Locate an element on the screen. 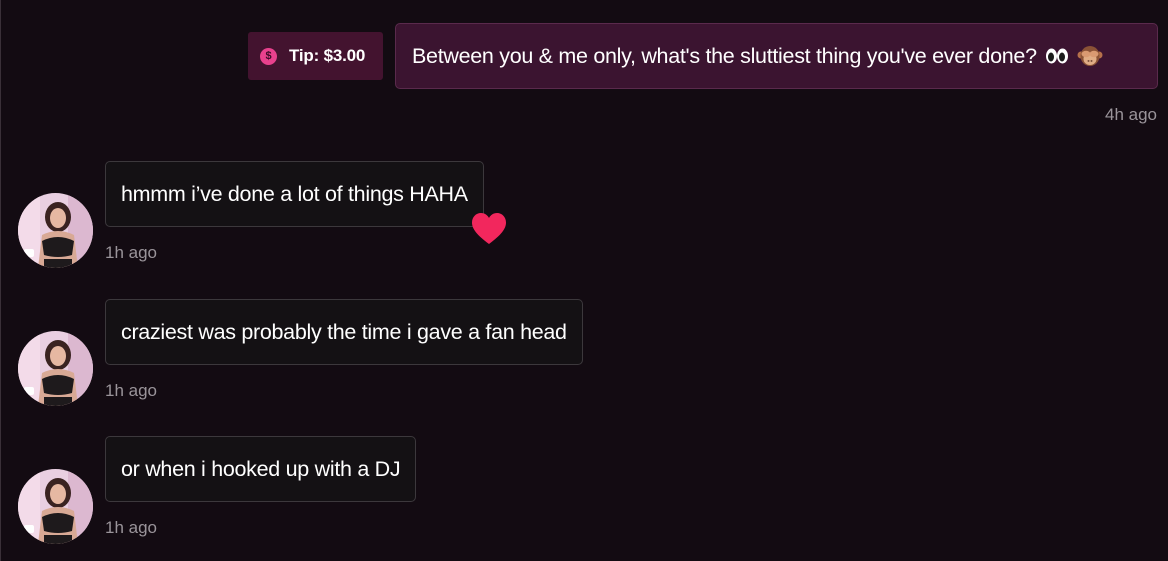 The height and width of the screenshot is (561, 1168). incoming-message-text: hmmm i’ve done a lot of things HAHA is located at coordinates (294, 193).